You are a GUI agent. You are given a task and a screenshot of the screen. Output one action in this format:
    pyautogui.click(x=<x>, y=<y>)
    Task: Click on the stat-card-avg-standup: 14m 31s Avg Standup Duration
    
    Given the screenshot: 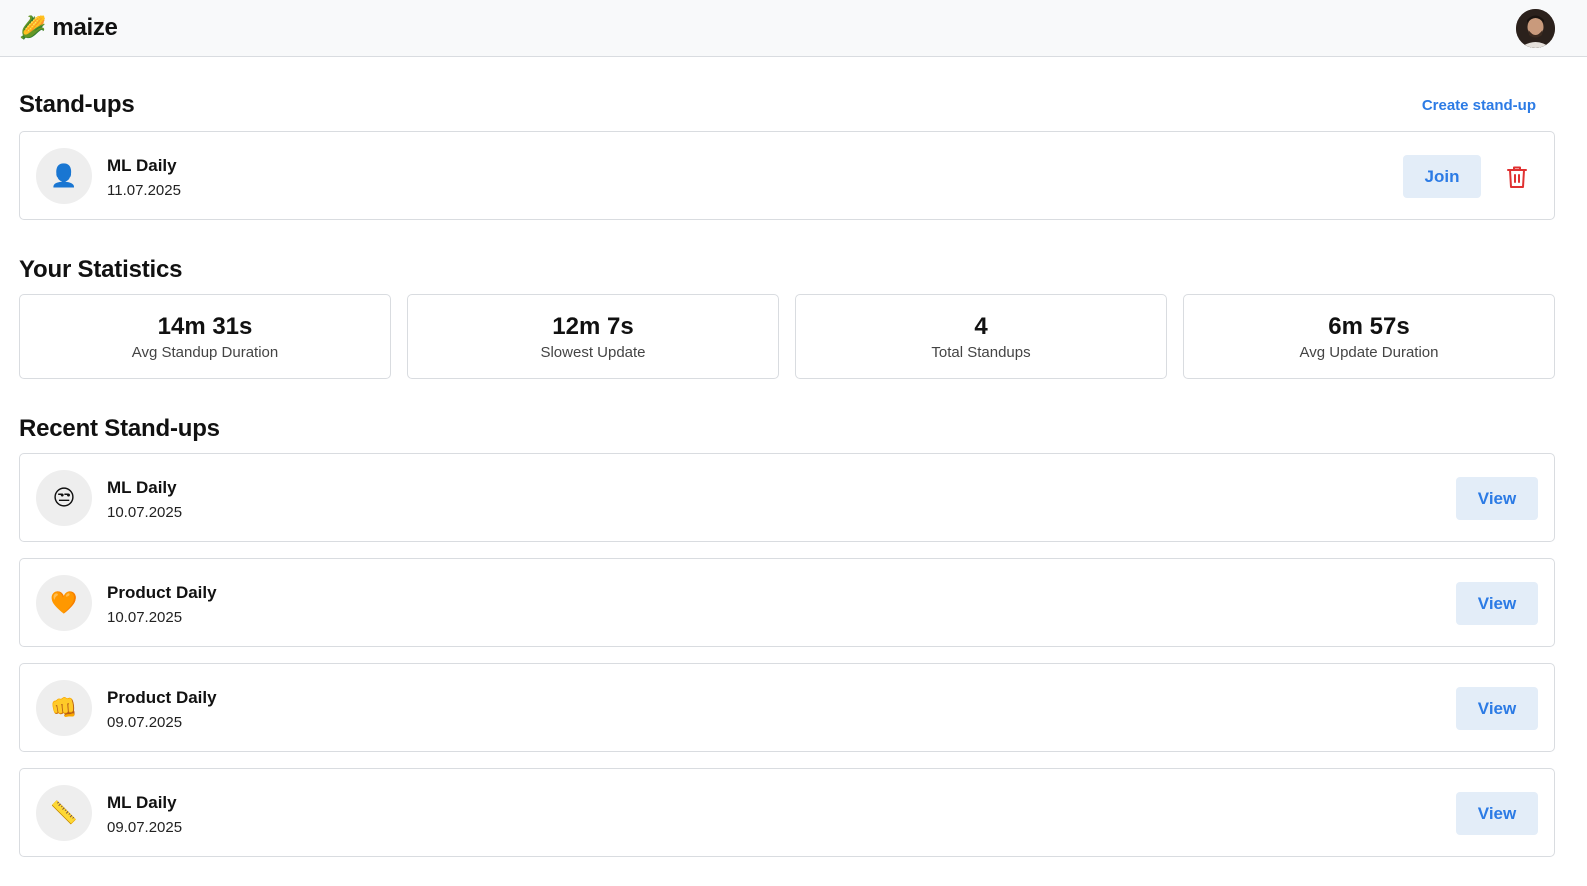 What is the action you would take?
    pyautogui.click(x=205, y=336)
    